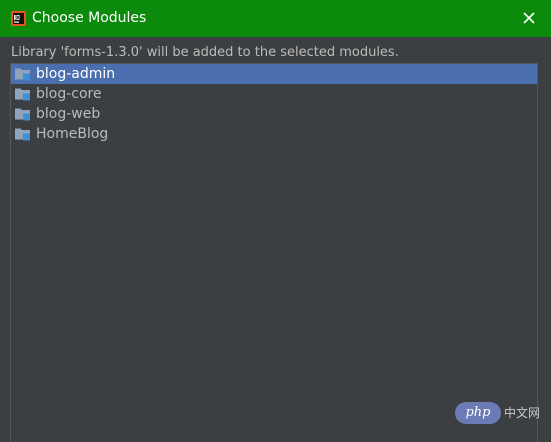  What do you see at coordinates (274, 114) in the screenshot?
I see `module-item-blog-web: blog-web` at bounding box center [274, 114].